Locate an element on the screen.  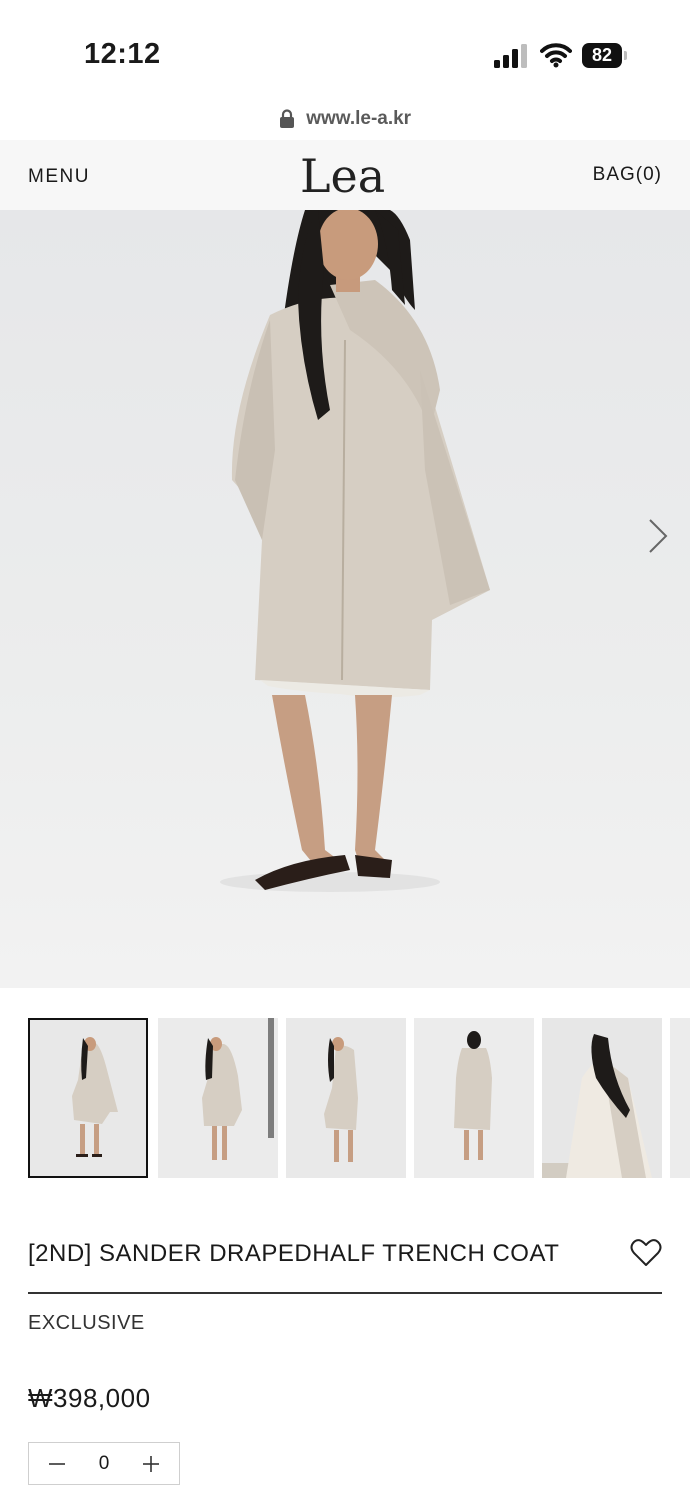
status-time: 12:12 is located at coordinates (122, 54).